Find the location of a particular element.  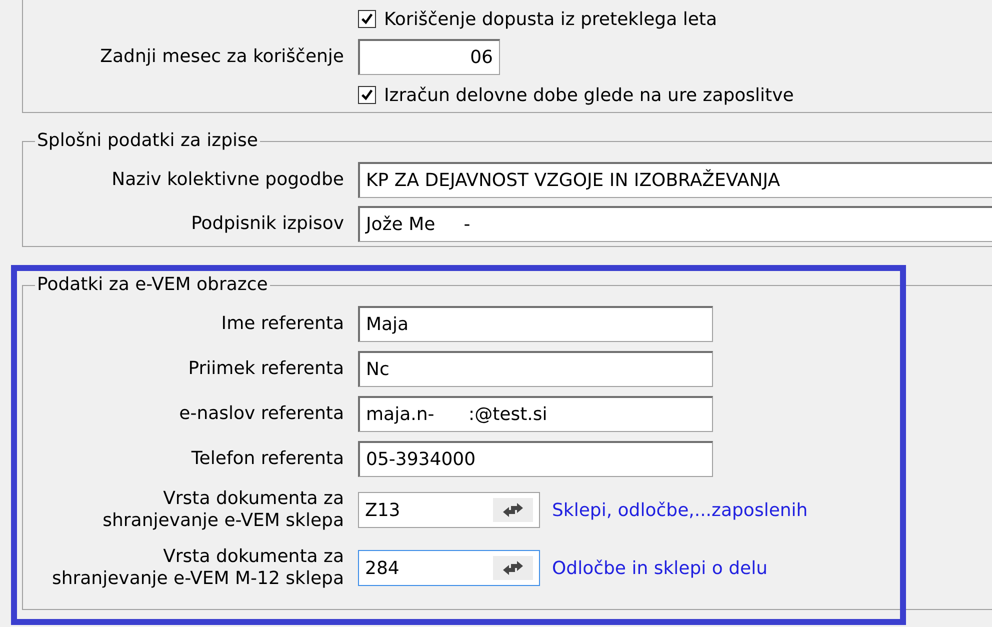

checkbox-label: Koriščenje dopusta iz preteklega leta is located at coordinates (550, 19).